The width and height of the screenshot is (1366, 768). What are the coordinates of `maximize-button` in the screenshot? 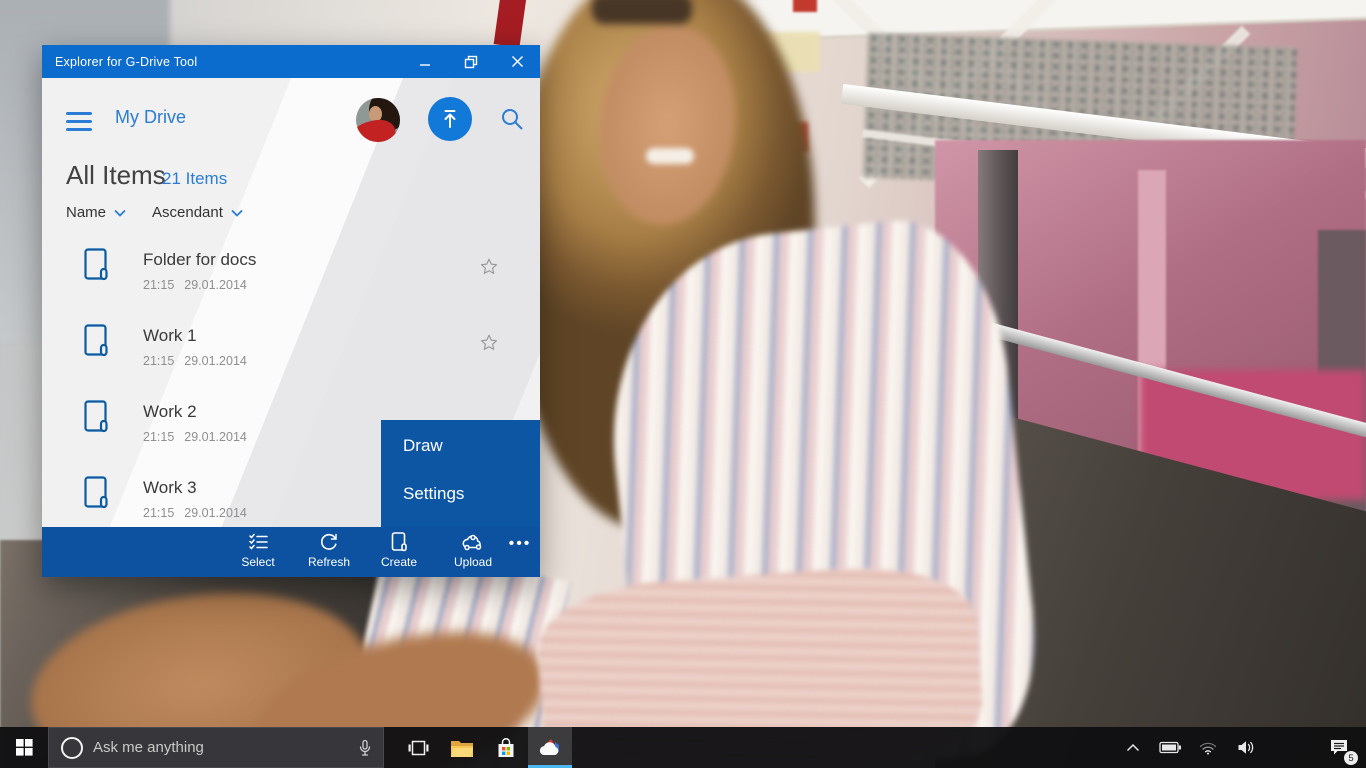 It's located at (471, 61).